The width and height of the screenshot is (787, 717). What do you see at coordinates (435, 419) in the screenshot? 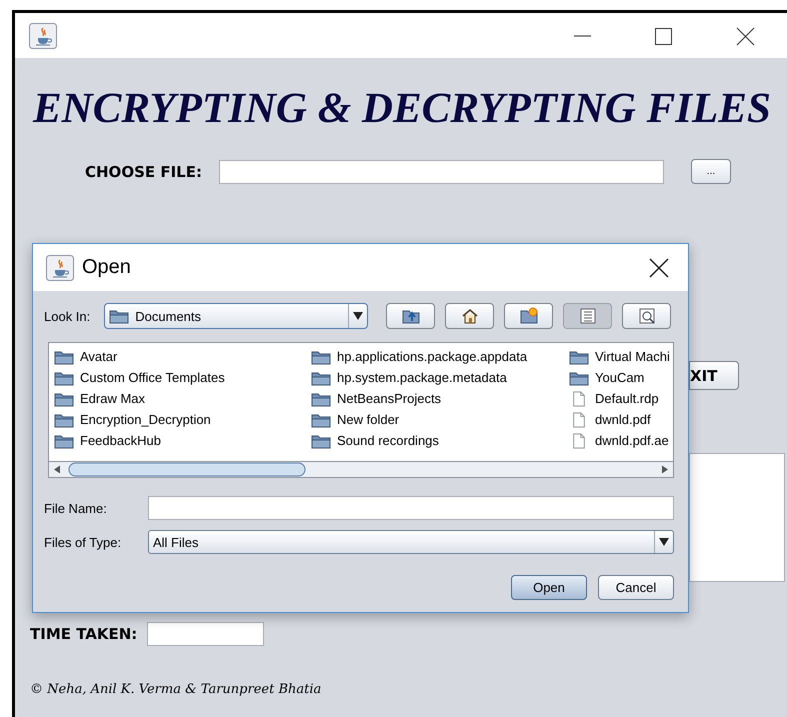
I see `file-list-item: New folder` at bounding box center [435, 419].